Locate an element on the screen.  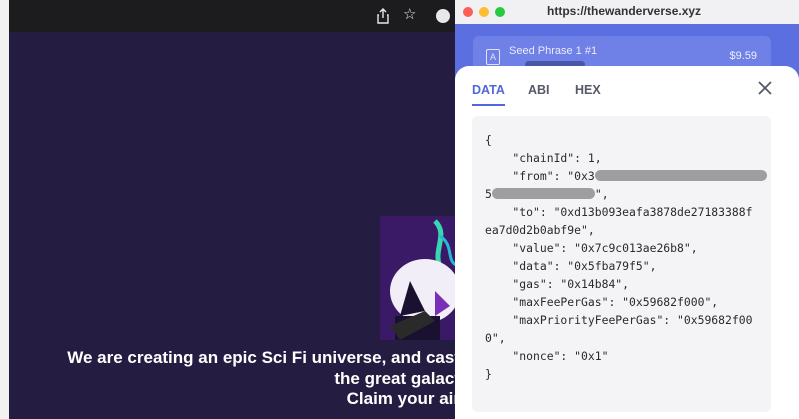
json-line: ea7d0d2b0abf9e", is located at coordinates (540, 230).